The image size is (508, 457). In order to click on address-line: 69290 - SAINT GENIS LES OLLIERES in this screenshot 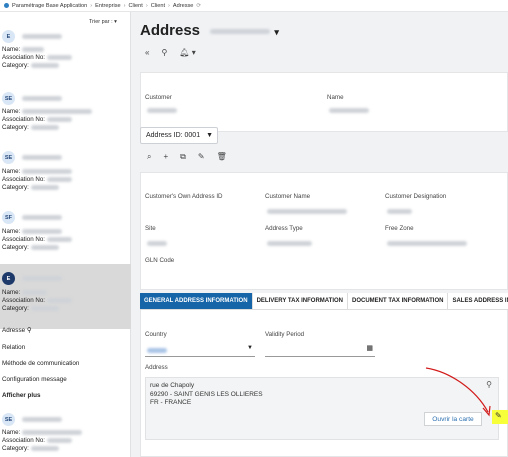, I will do `click(206, 394)`.